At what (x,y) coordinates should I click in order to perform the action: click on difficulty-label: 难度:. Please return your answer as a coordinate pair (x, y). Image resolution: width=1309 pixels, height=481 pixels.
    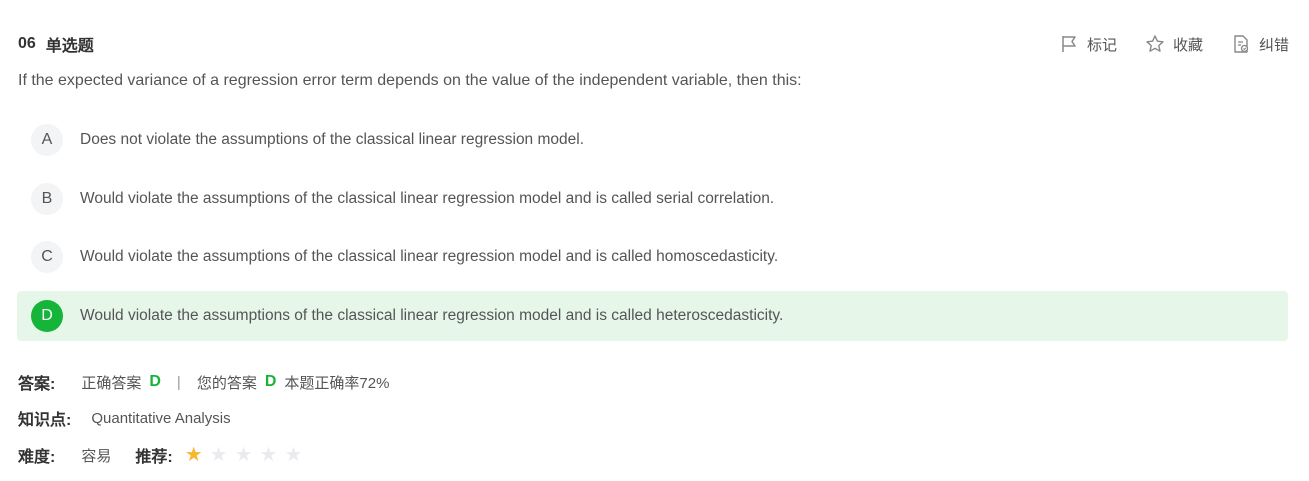
    Looking at the image, I should click on (37, 457).